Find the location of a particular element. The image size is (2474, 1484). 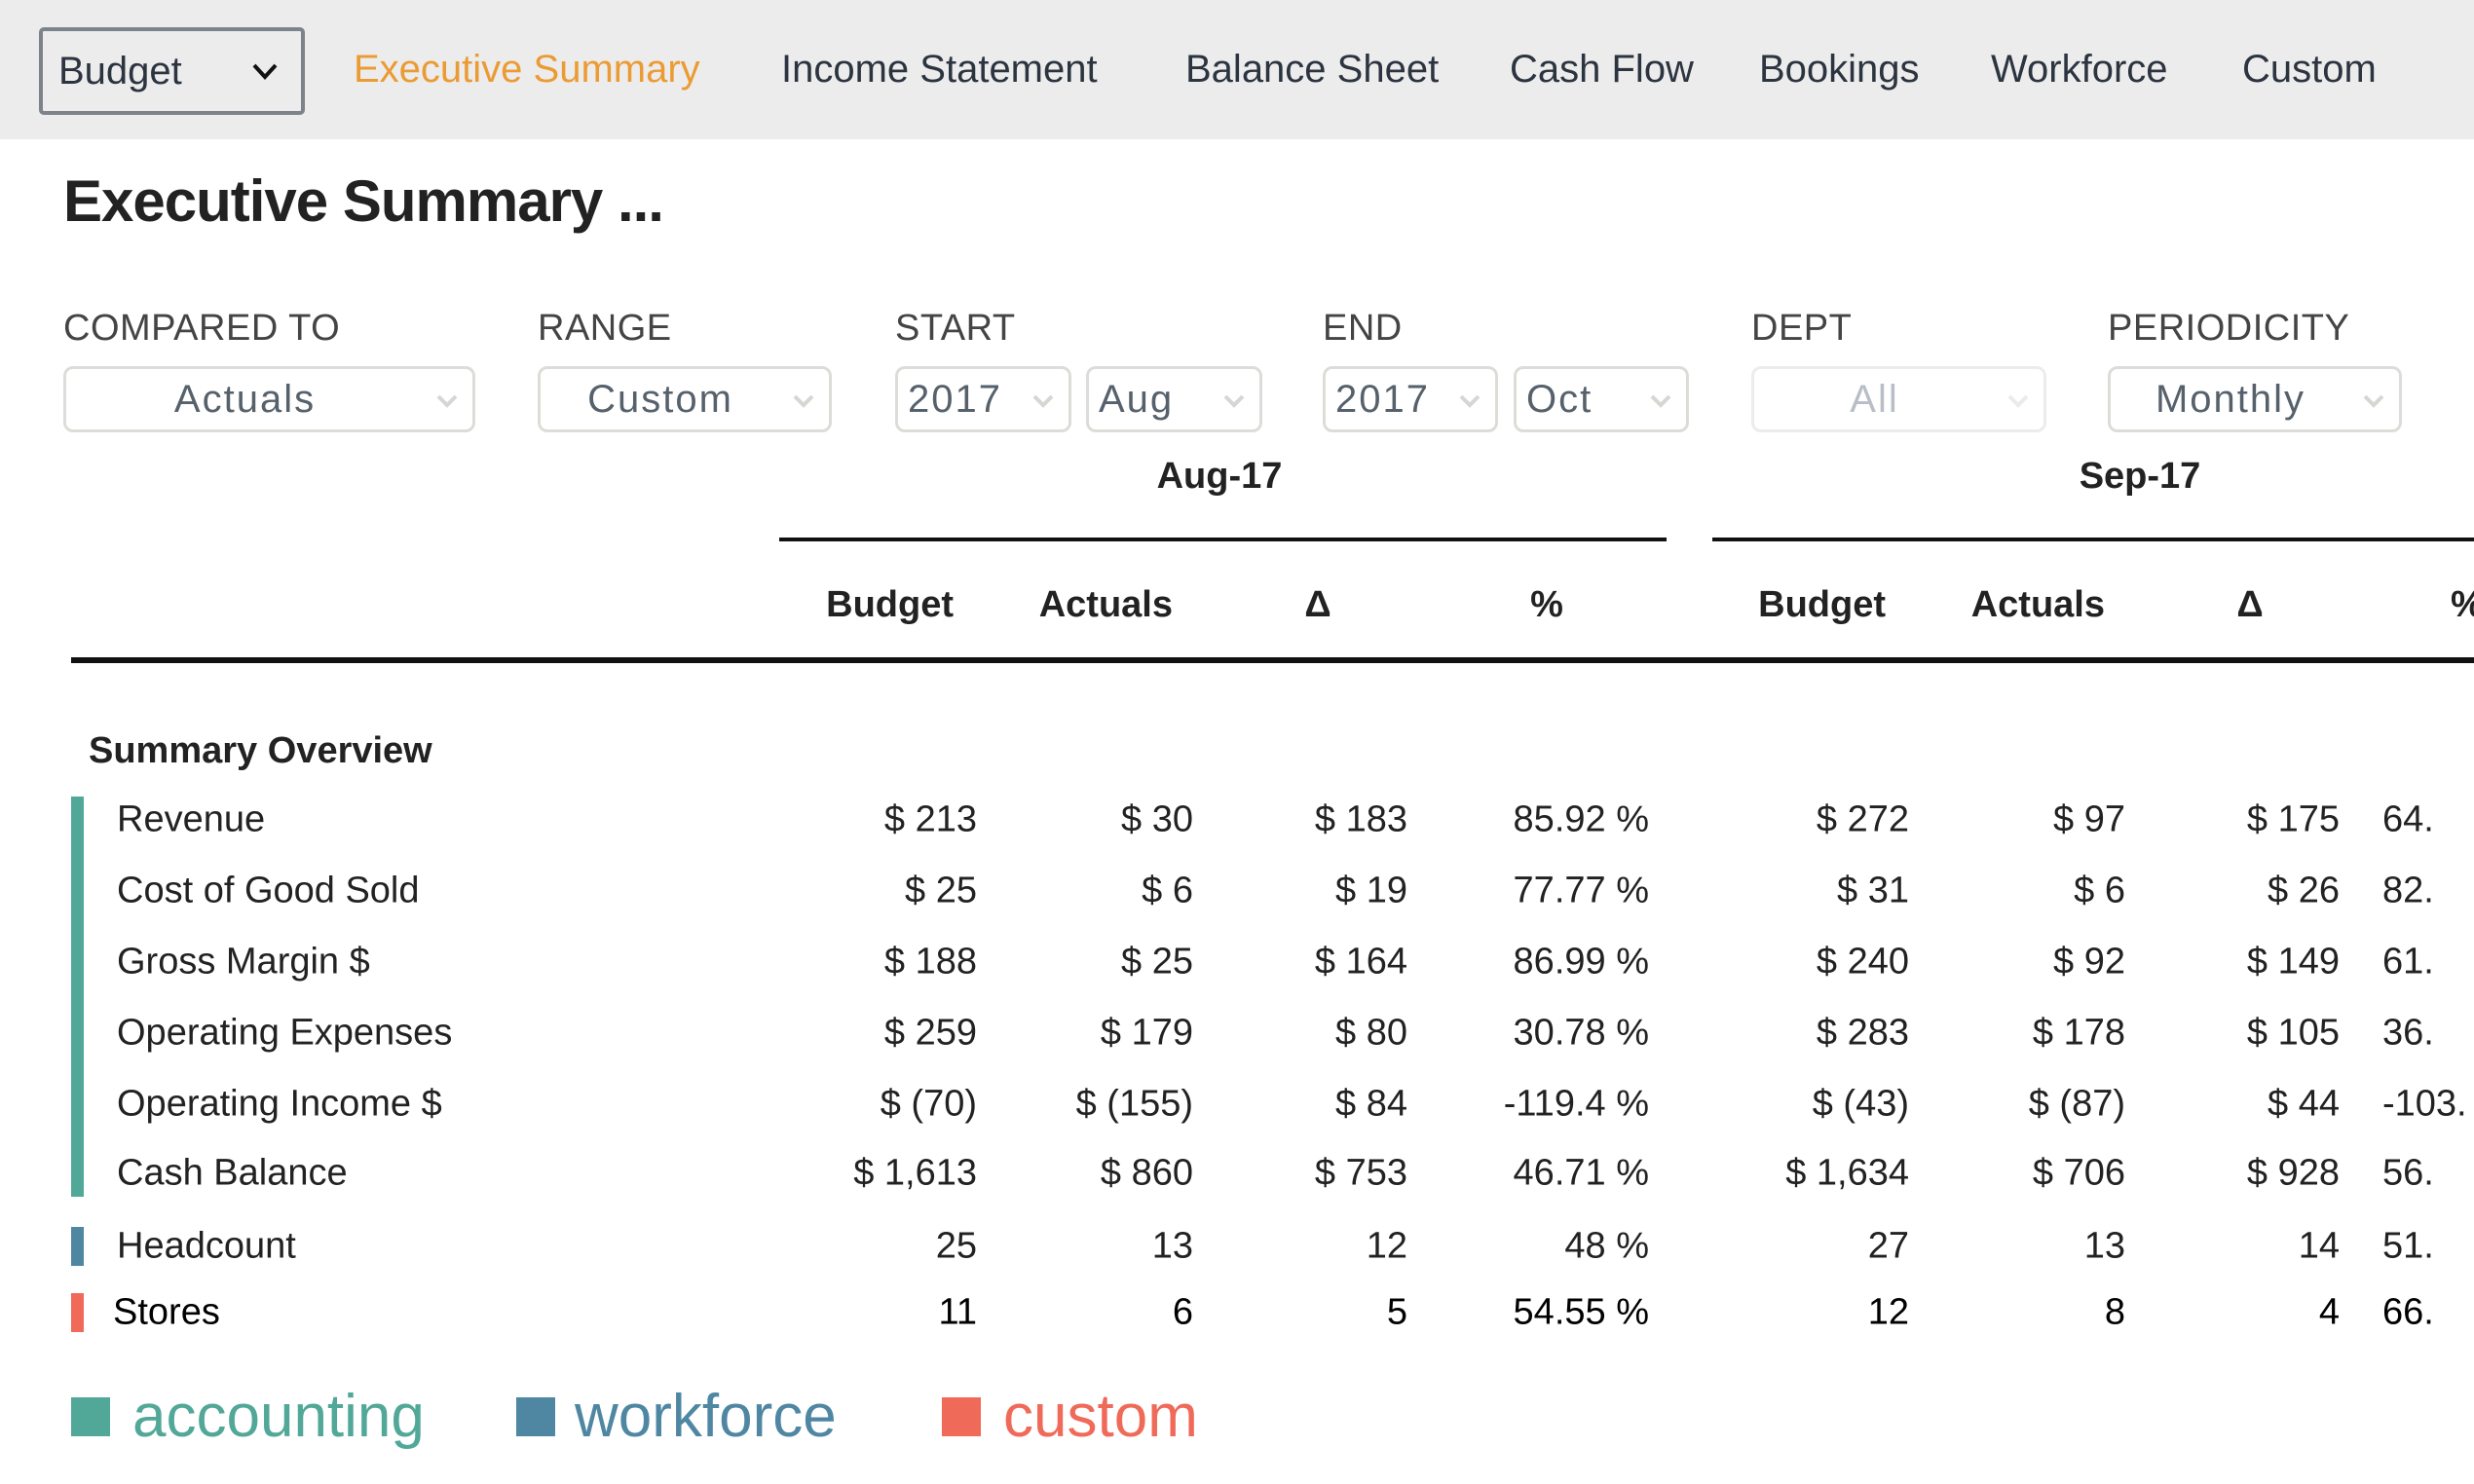

row-label: Cash Balance is located at coordinates (233, 1173).